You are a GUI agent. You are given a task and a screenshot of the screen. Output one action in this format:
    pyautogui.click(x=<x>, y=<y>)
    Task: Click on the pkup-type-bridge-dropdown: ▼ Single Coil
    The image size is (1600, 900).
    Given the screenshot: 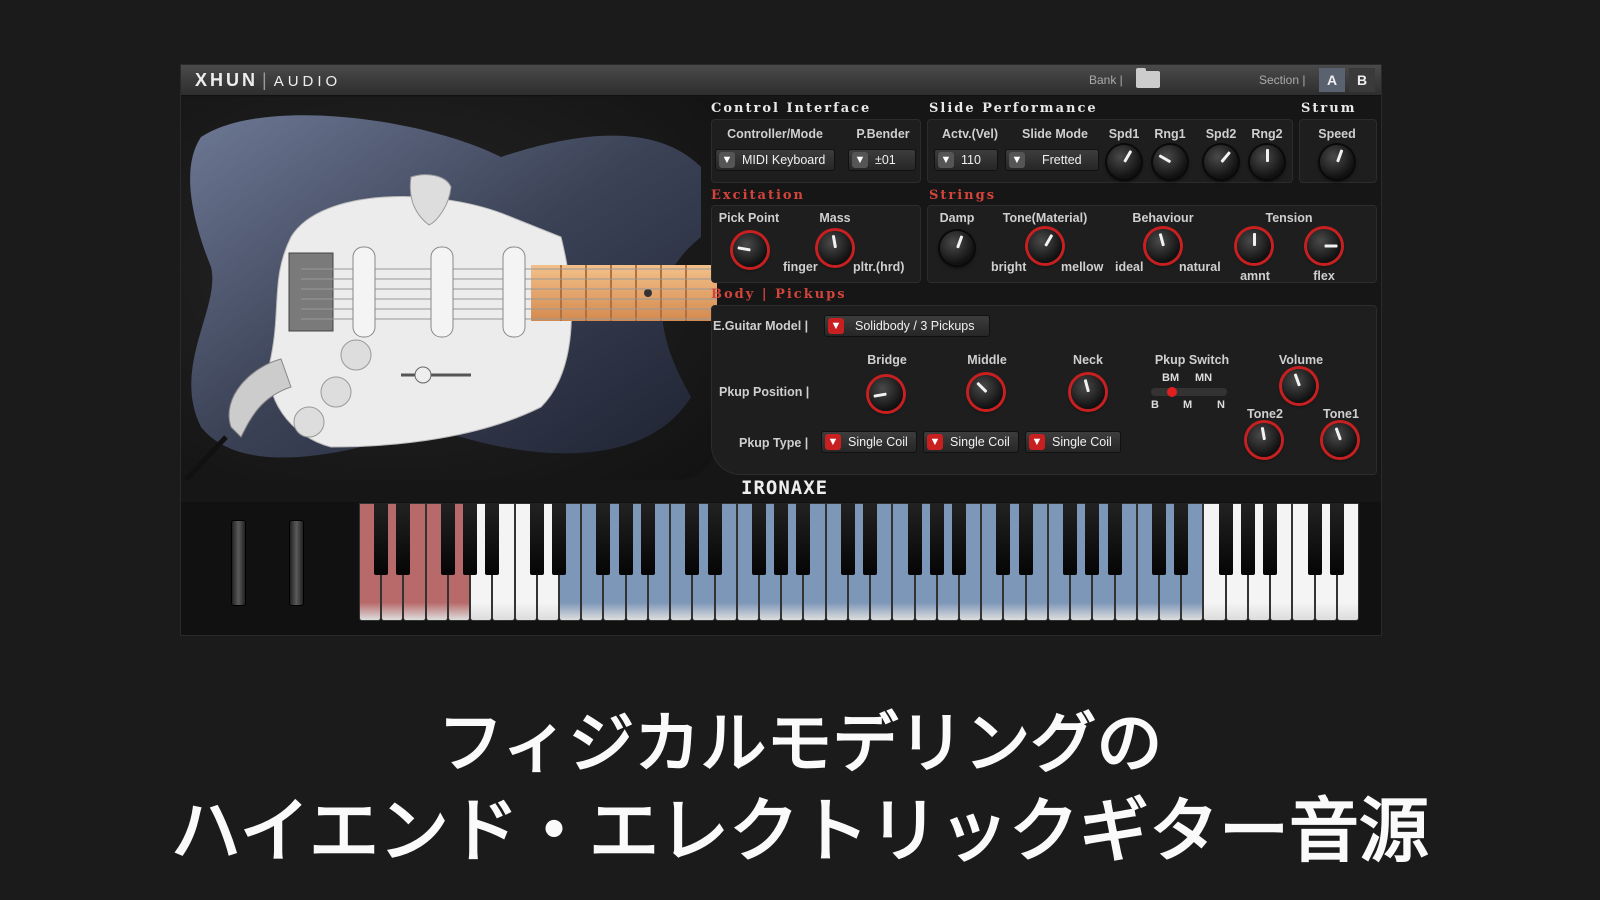 What is the action you would take?
    pyautogui.click(x=869, y=442)
    